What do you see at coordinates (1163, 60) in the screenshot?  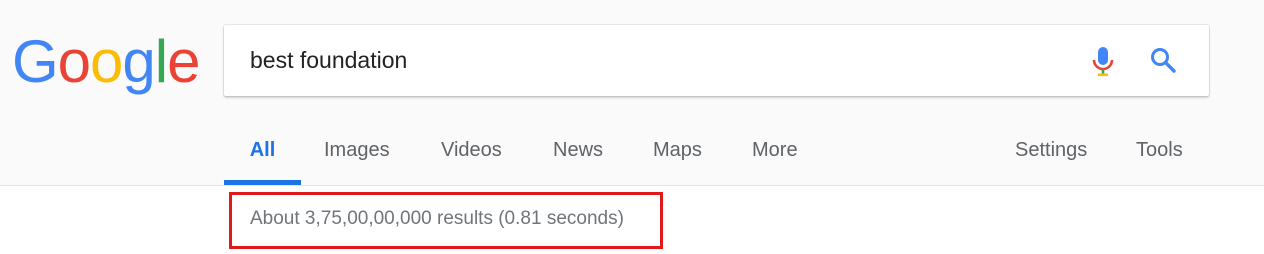 I see `magnifier-icon` at bounding box center [1163, 60].